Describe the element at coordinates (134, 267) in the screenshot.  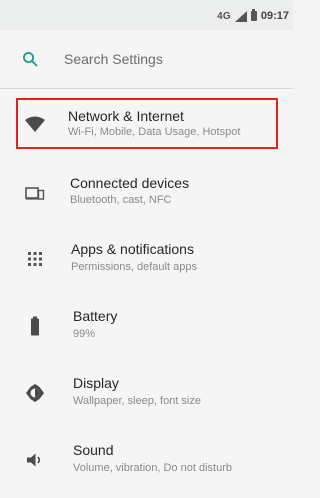
I see `settings-item-subtitle: Permissions, default apps` at that location.